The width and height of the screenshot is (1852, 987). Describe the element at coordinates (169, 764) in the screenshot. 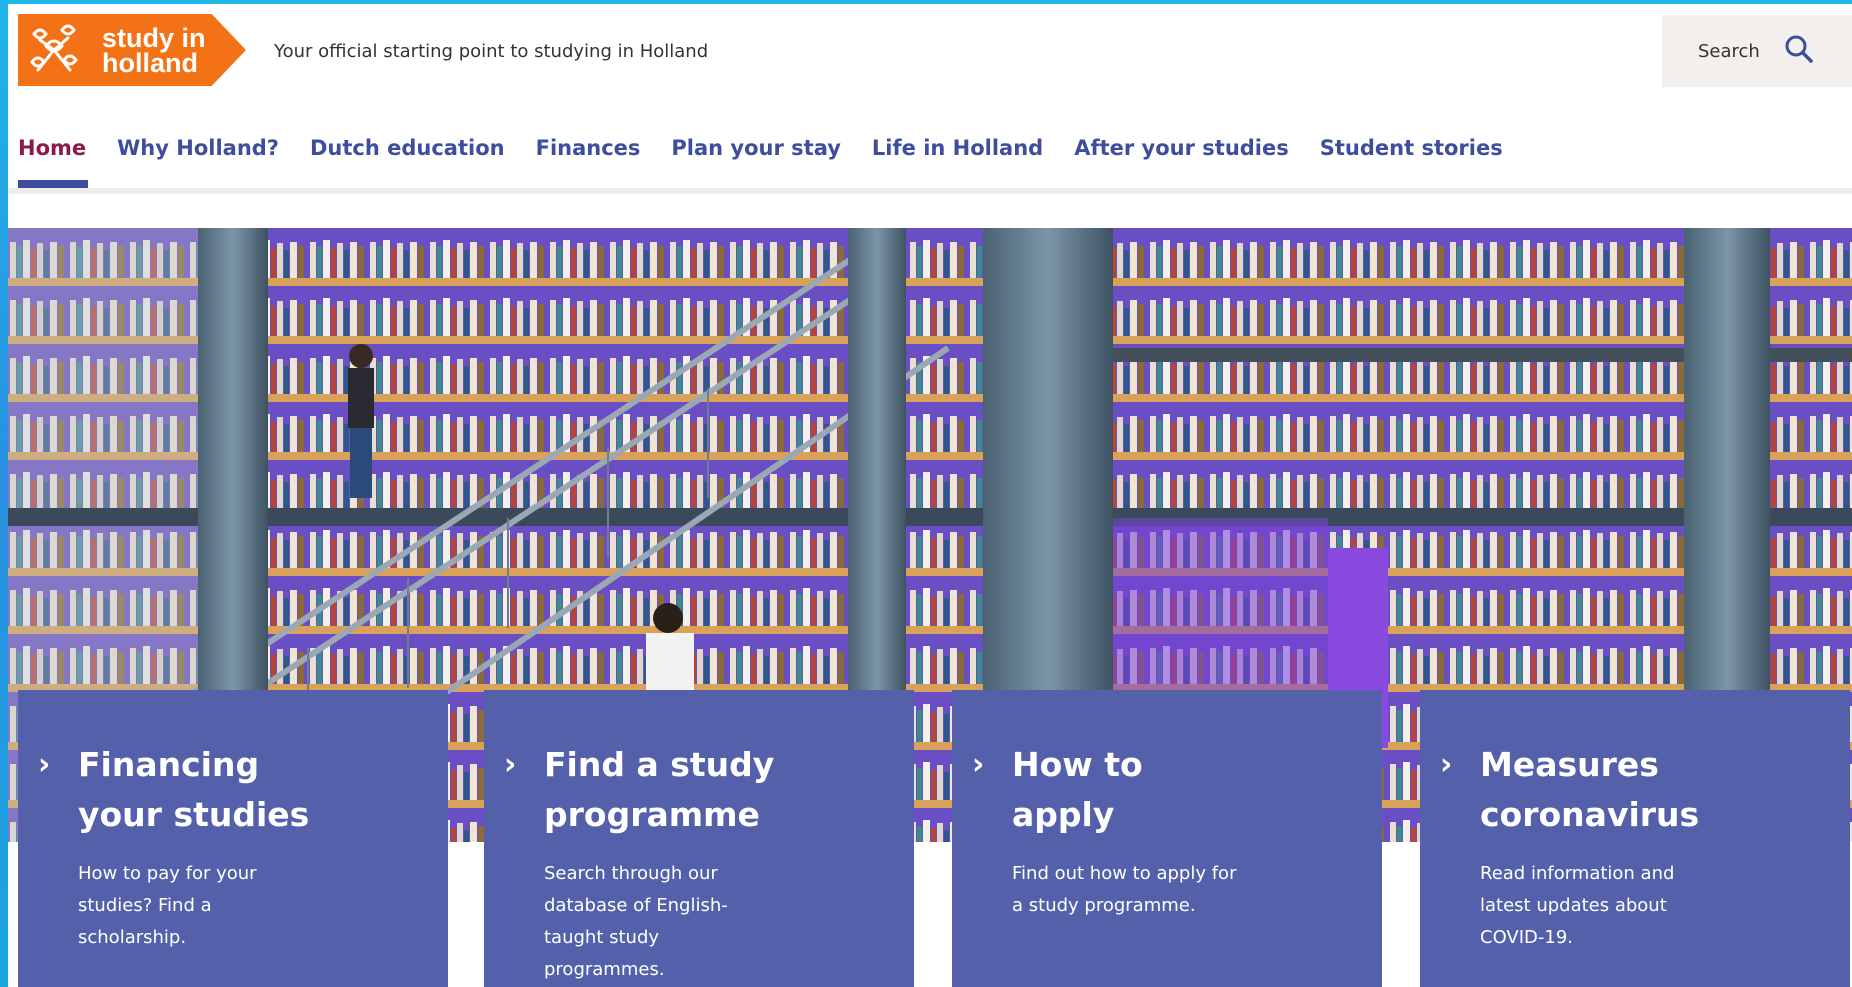

I see `card-title-line1: Financing` at that location.